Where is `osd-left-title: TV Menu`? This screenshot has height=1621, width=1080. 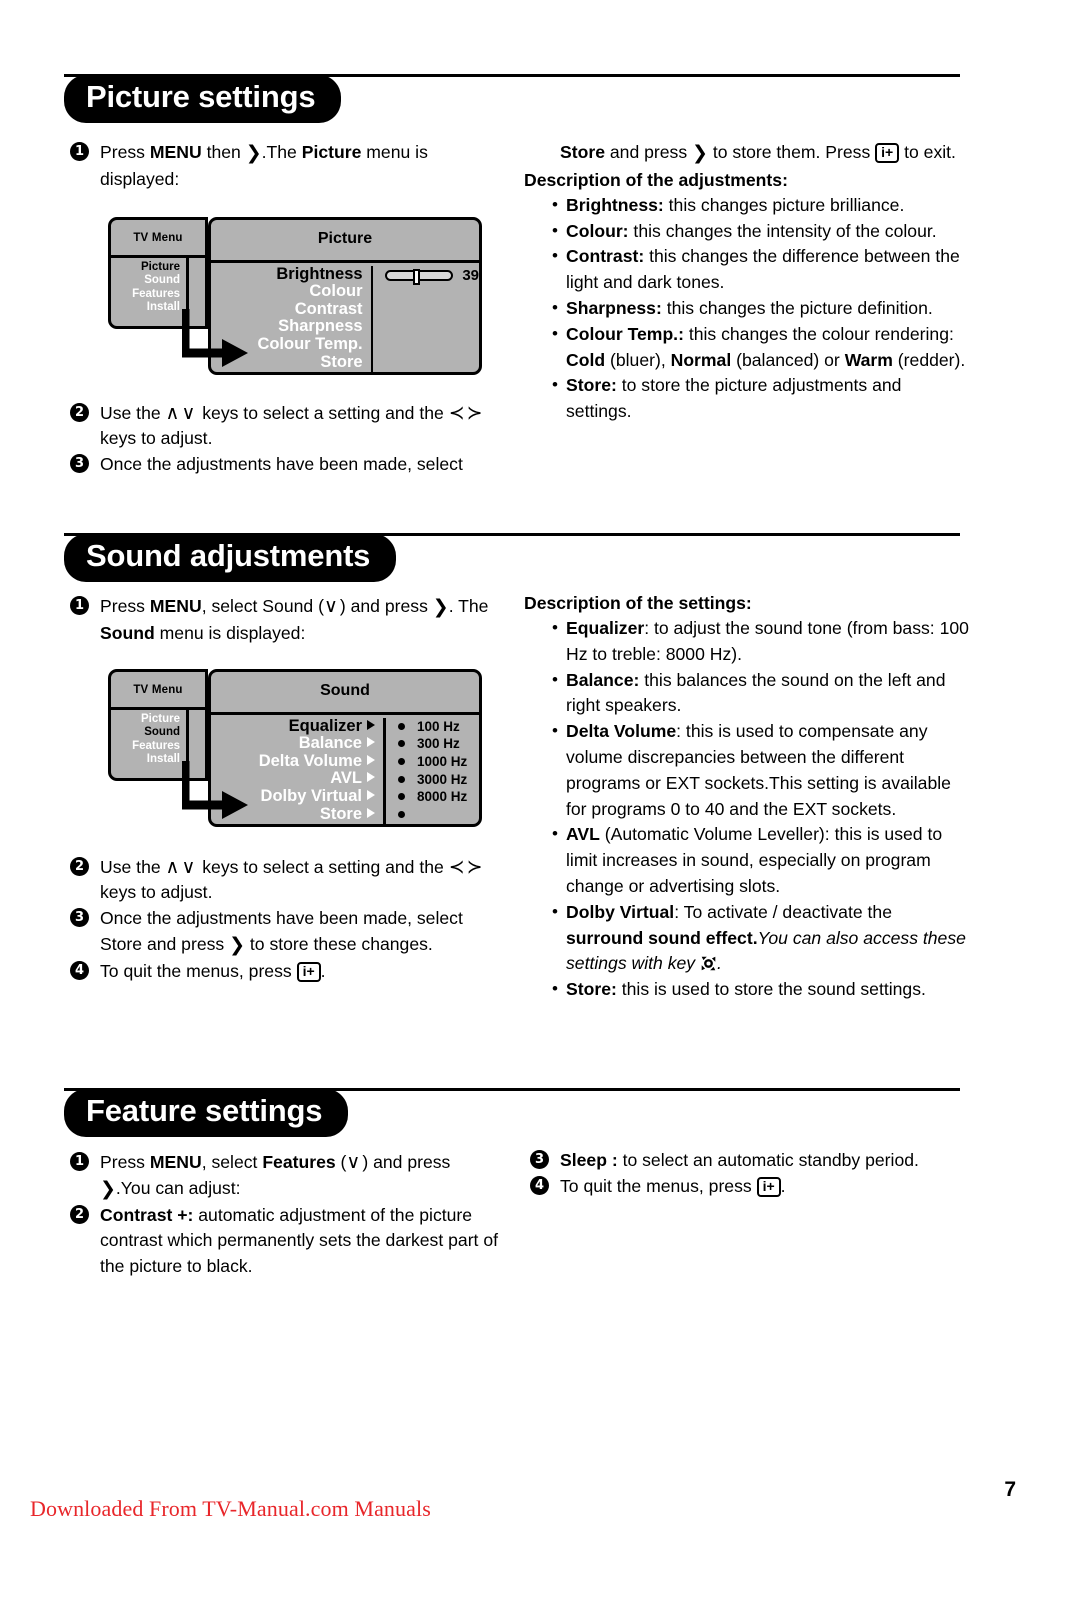 osd-left-title: TV Menu is located at coordinates (158, 689).